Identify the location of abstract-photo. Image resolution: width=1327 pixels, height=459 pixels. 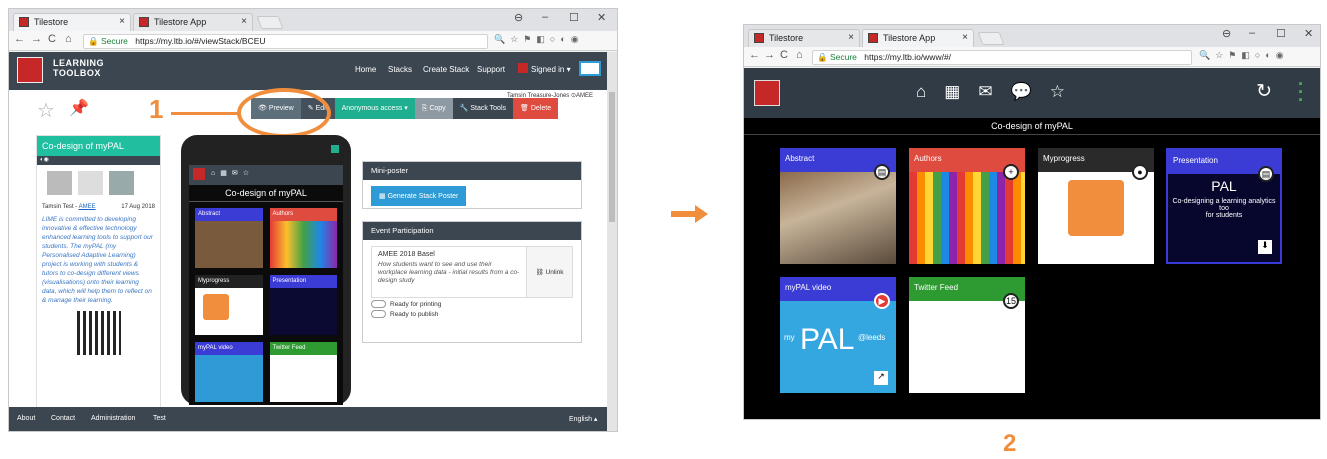
(838, 218).